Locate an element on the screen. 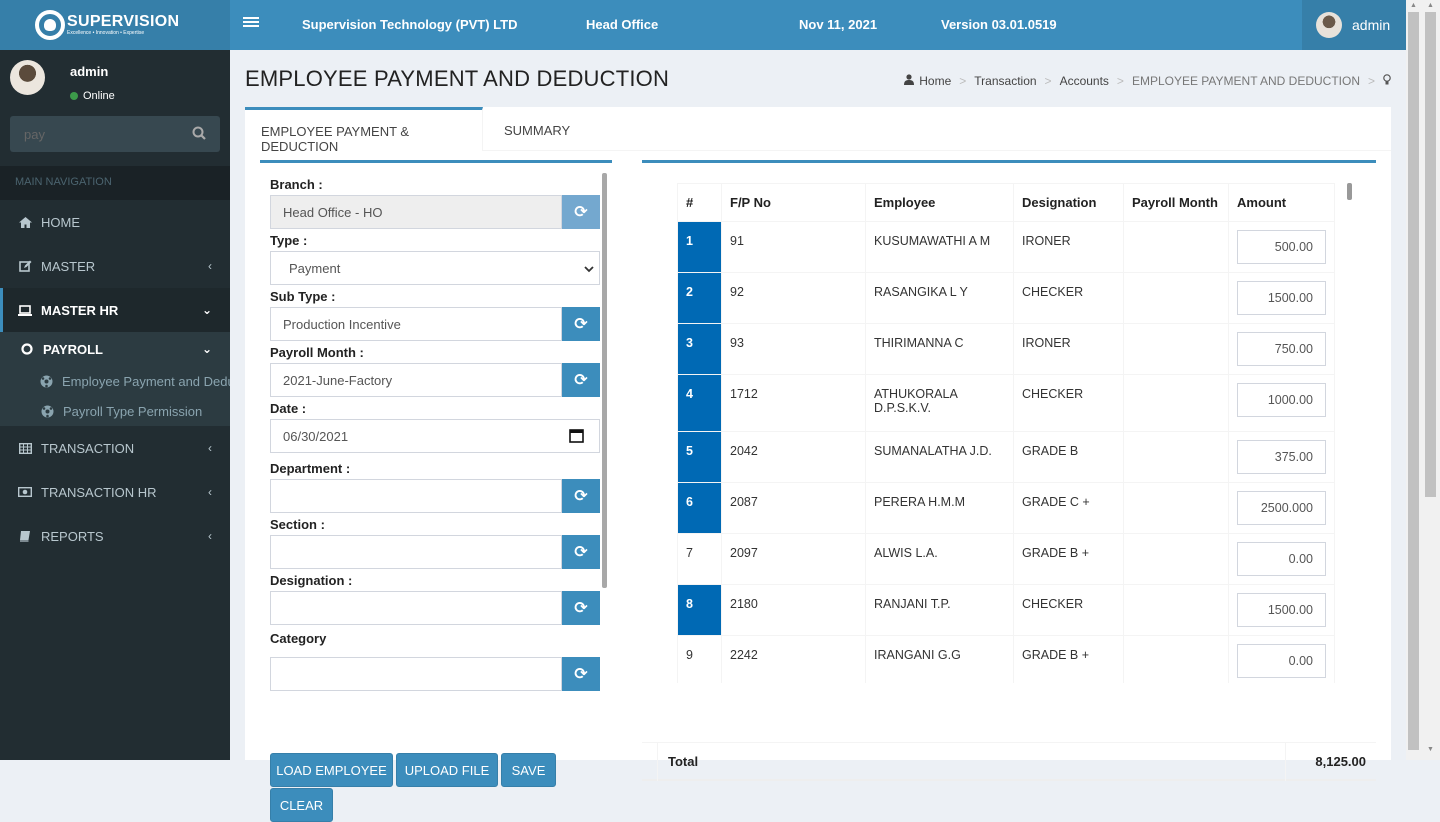 The image size is (1440, 822). table-row: 3 93 THIRIMANNA C IRONER 750.00 is located at coordinates (1006, 349).